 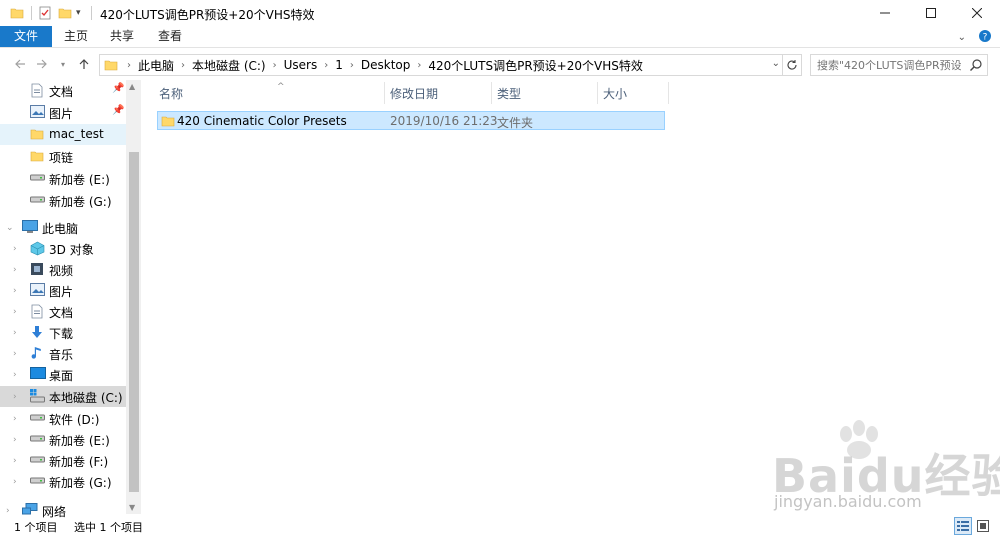 What do you see at coordinates (963, 526) in the screenshot?
I see `details-view-button` at bounding box center [963, 526].